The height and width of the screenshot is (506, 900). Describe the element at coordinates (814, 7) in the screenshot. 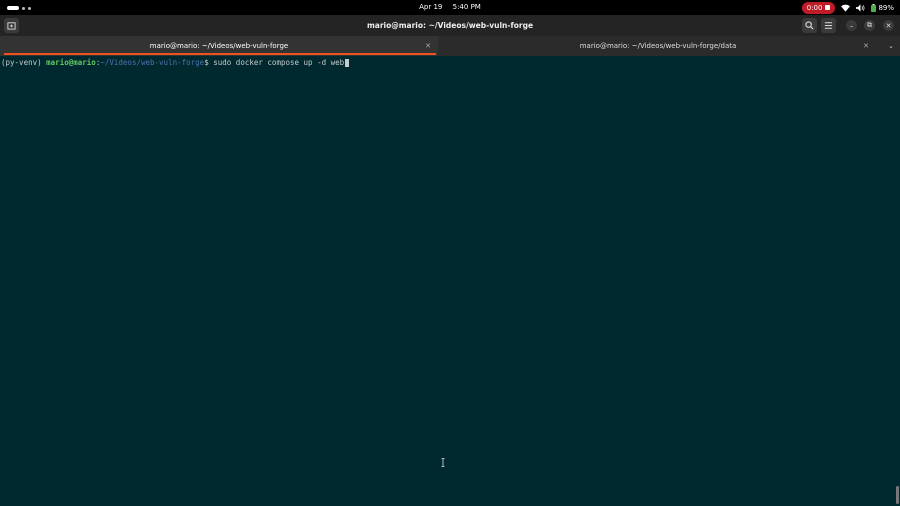

I see `recording-time: 0:00` at that location.